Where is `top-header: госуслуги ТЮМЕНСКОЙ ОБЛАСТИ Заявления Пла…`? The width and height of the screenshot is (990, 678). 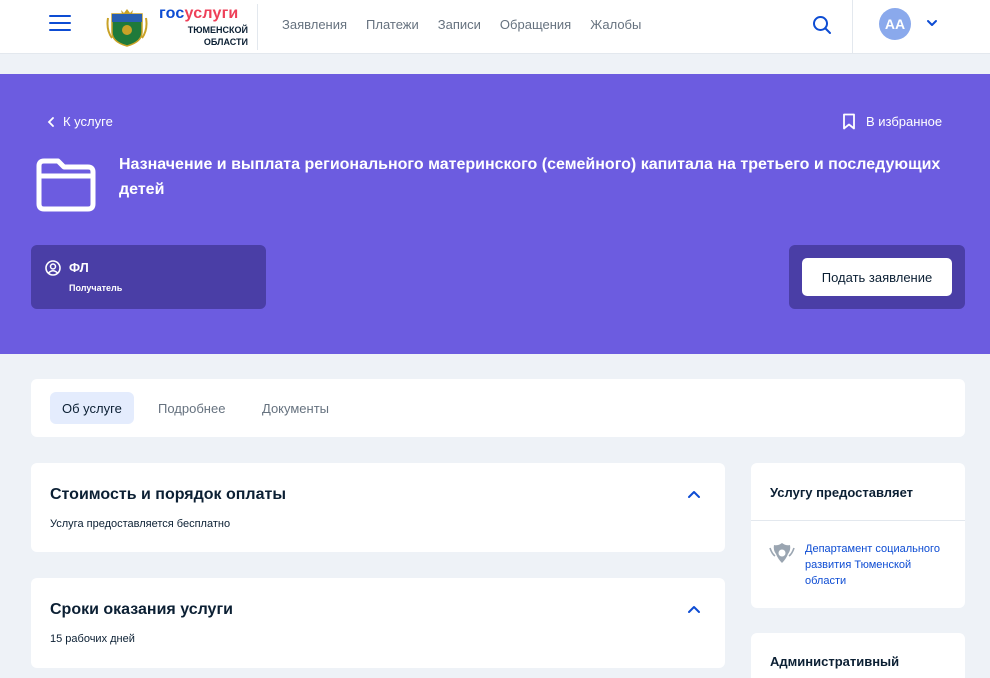
top-header: госуслуги ТЮМЕНСКОЙ ОБЛАСТИ Заявления Пла… is located at coordinates (495, 27).